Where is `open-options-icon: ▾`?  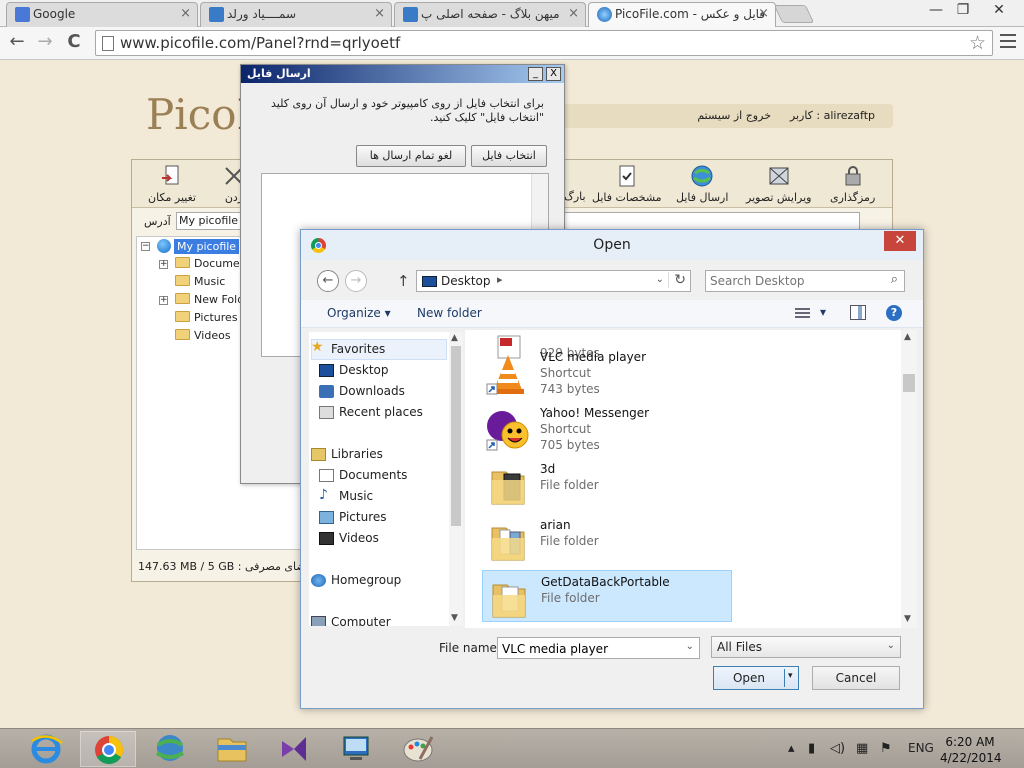
open-options-icon: ▾ is located at coordinates (790, 676).